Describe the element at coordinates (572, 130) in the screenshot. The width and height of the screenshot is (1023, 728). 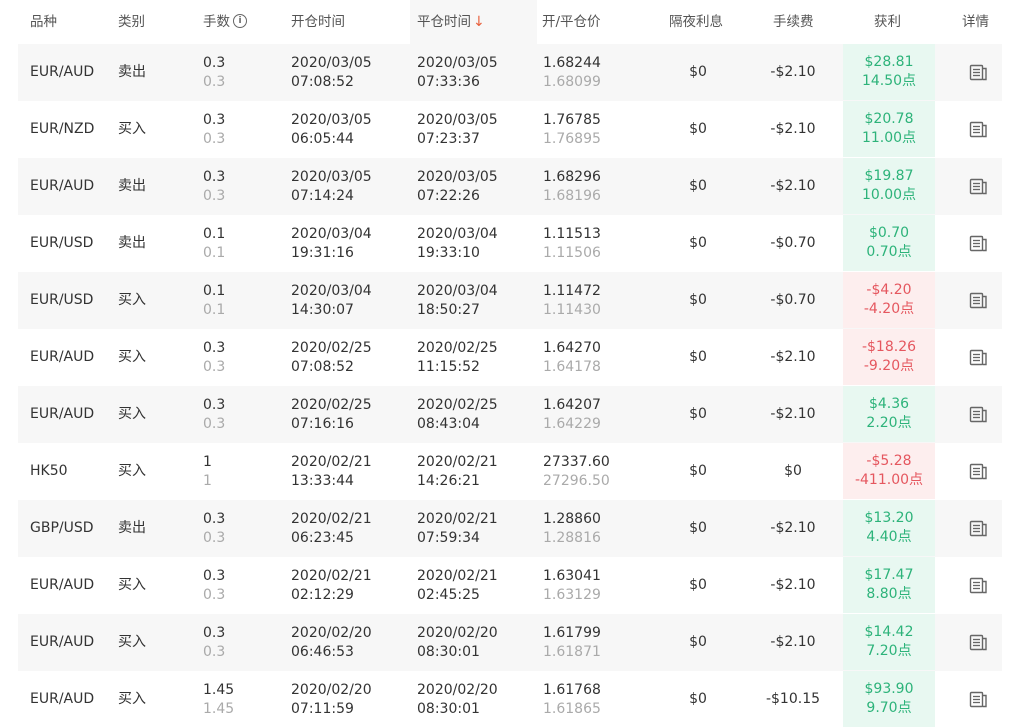
I see `price-cell: 1.76785 1.76895` at that location.